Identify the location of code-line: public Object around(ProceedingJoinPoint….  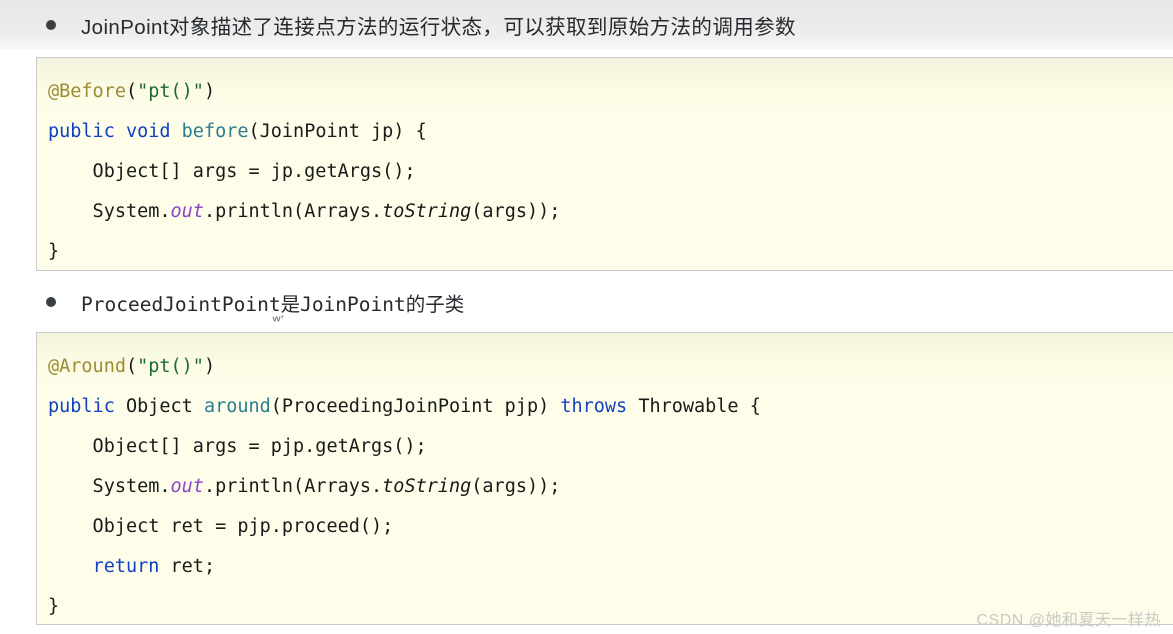
(605, 407).